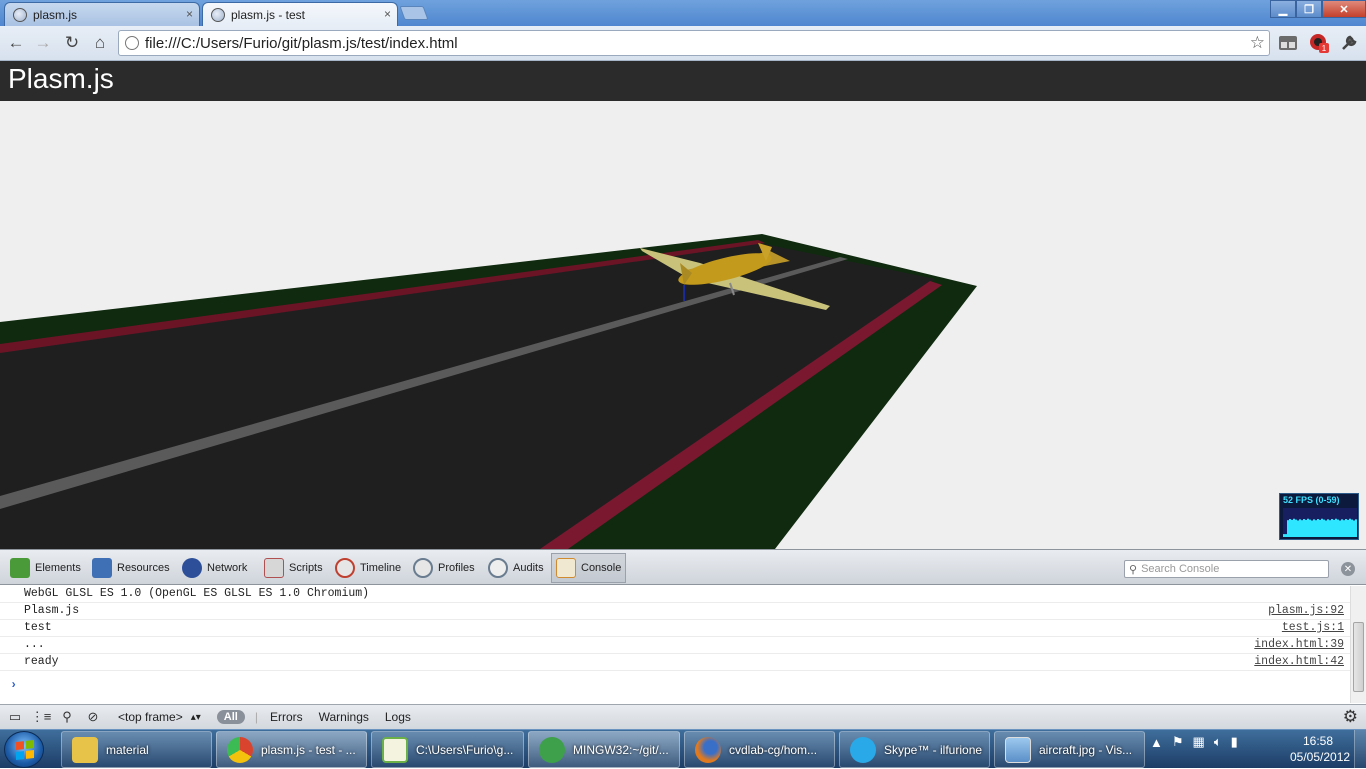  What do you see at coordinates (13, 685) in the screenshot?
I see `console-prompt: ›` at bounding box center [13, 685].